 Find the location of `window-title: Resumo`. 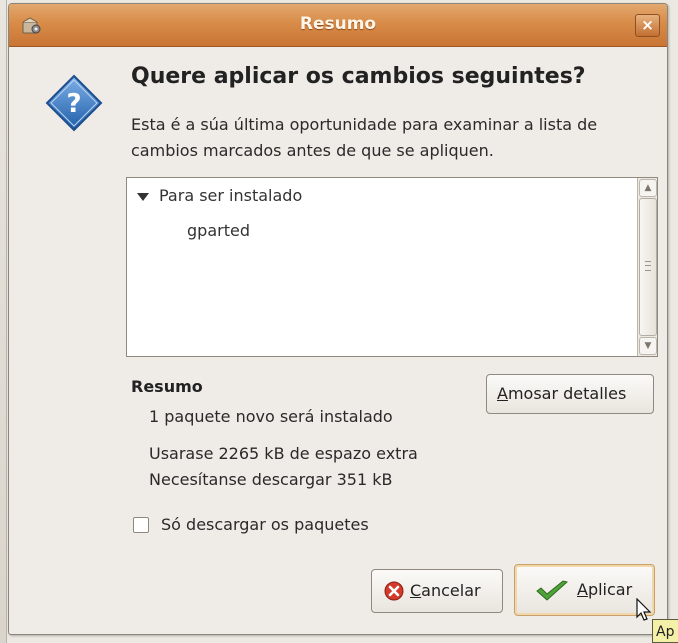

window-title: Resumo is located at coordinates (338, 24).